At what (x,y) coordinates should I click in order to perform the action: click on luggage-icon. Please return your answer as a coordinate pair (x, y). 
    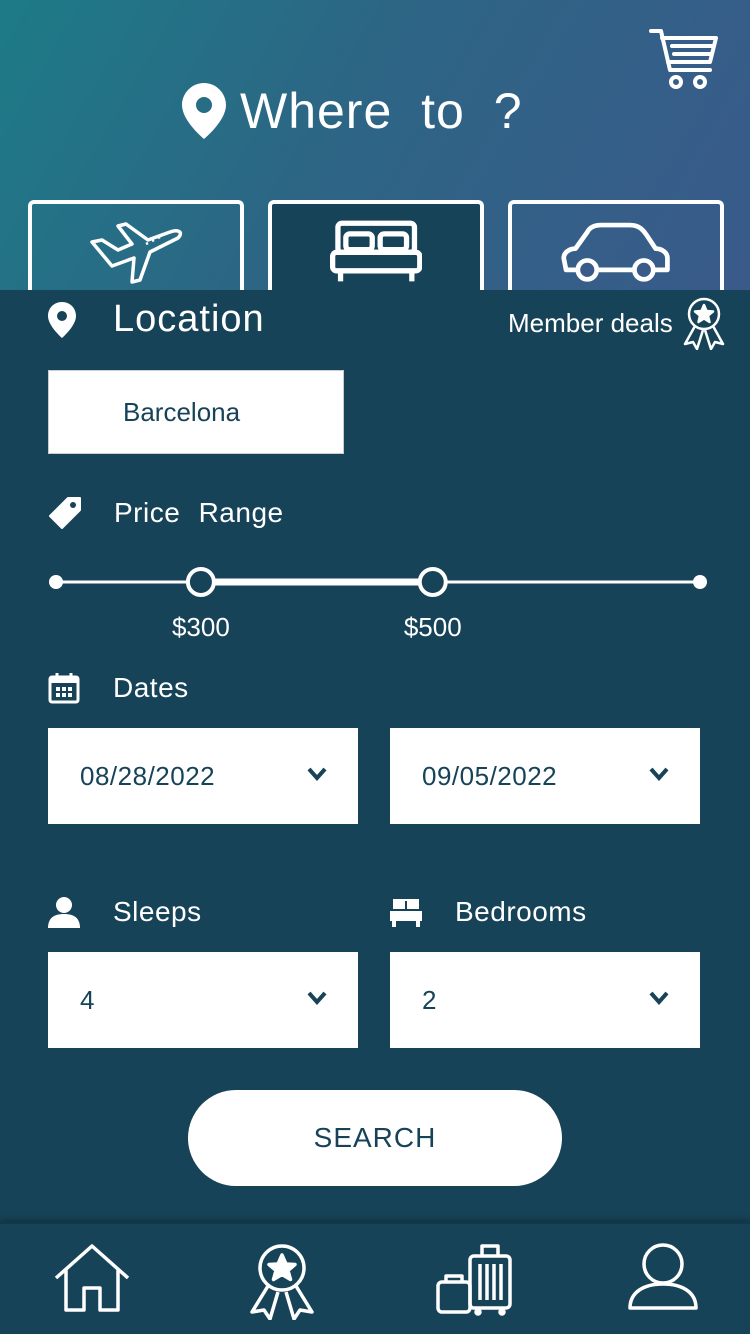
    Looking at the image, I should click on (476, 1279).